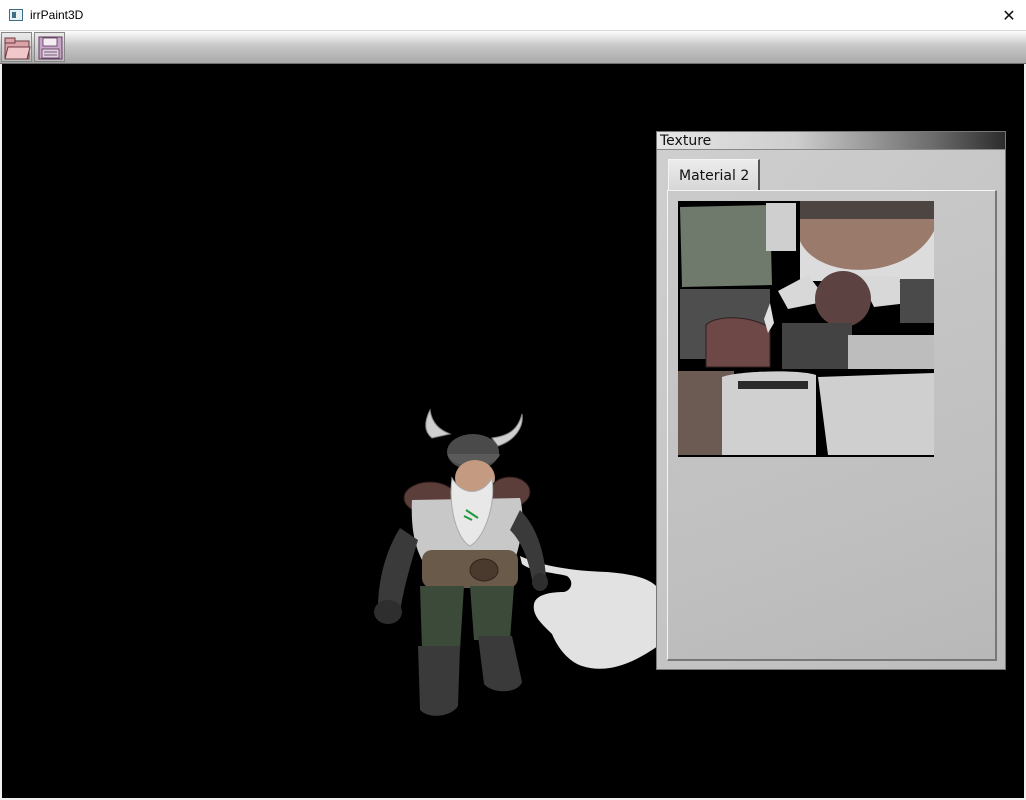 The height and width of the screenshot is (800, 1026). I want to click on save-file-button, so click(49, 47).